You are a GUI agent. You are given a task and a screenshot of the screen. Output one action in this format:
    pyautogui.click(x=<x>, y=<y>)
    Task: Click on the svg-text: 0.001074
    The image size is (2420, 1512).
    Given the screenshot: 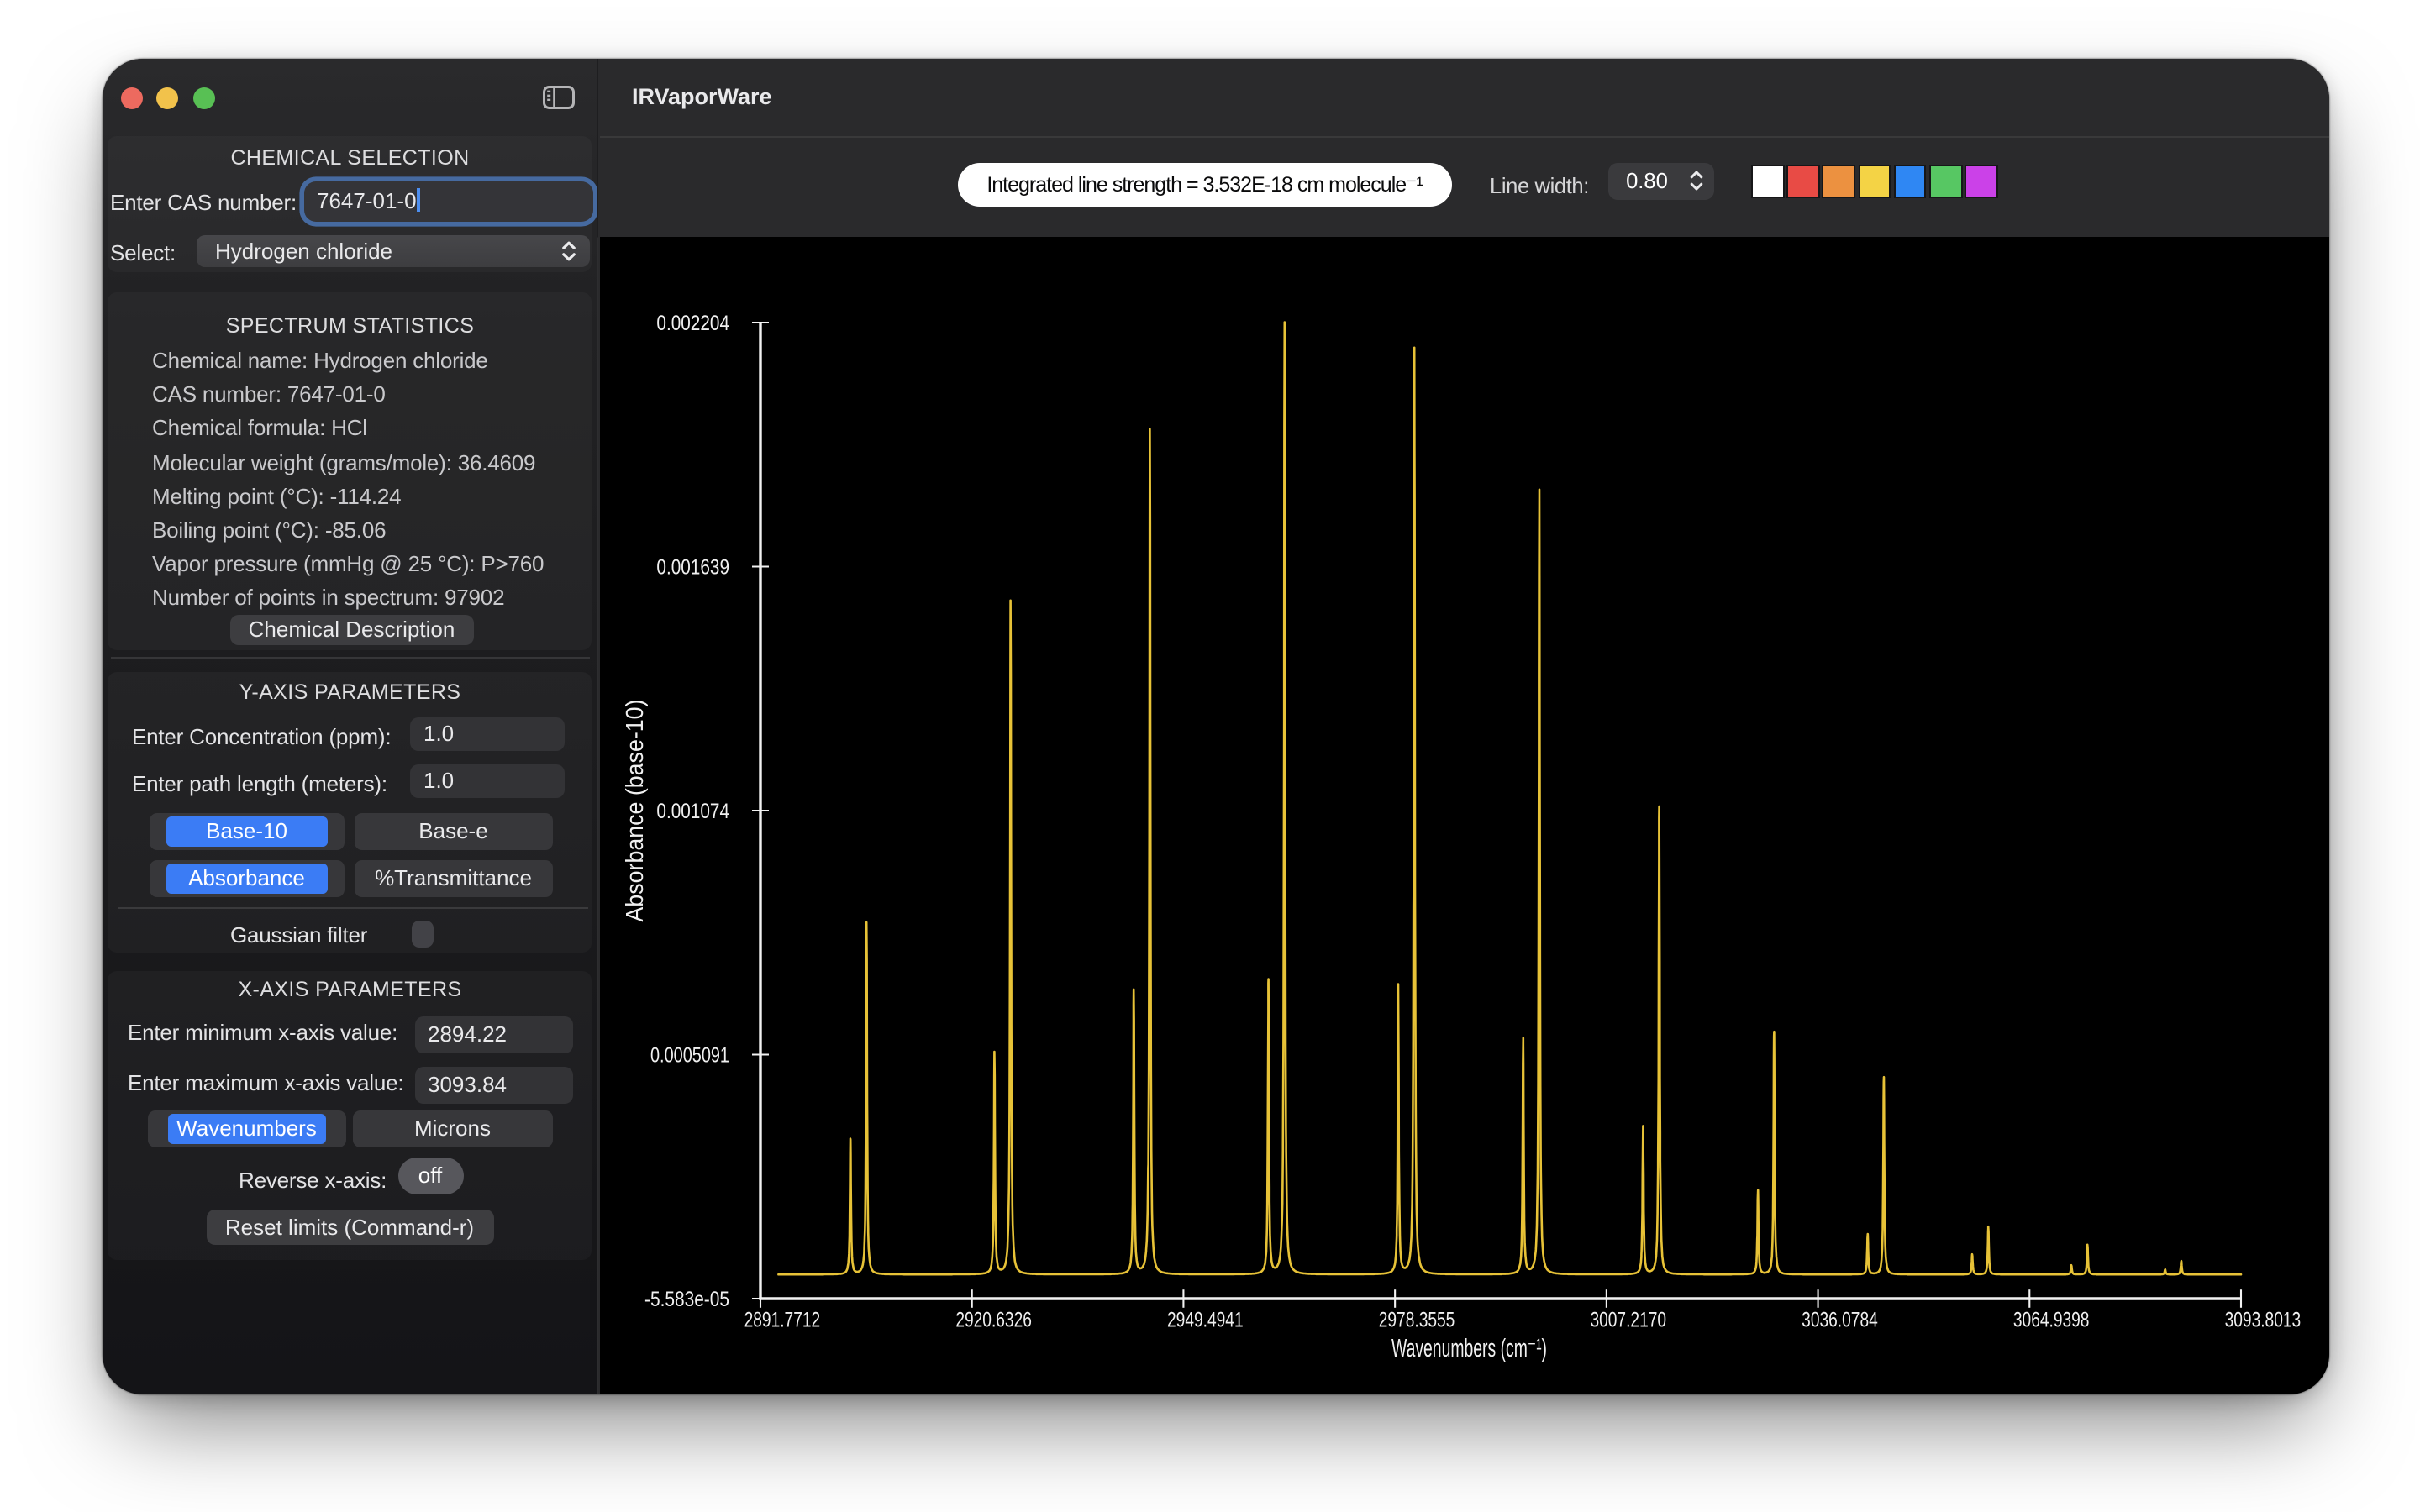 What is the action you would take?
    pyautogui.click(x=692, y=810)
    